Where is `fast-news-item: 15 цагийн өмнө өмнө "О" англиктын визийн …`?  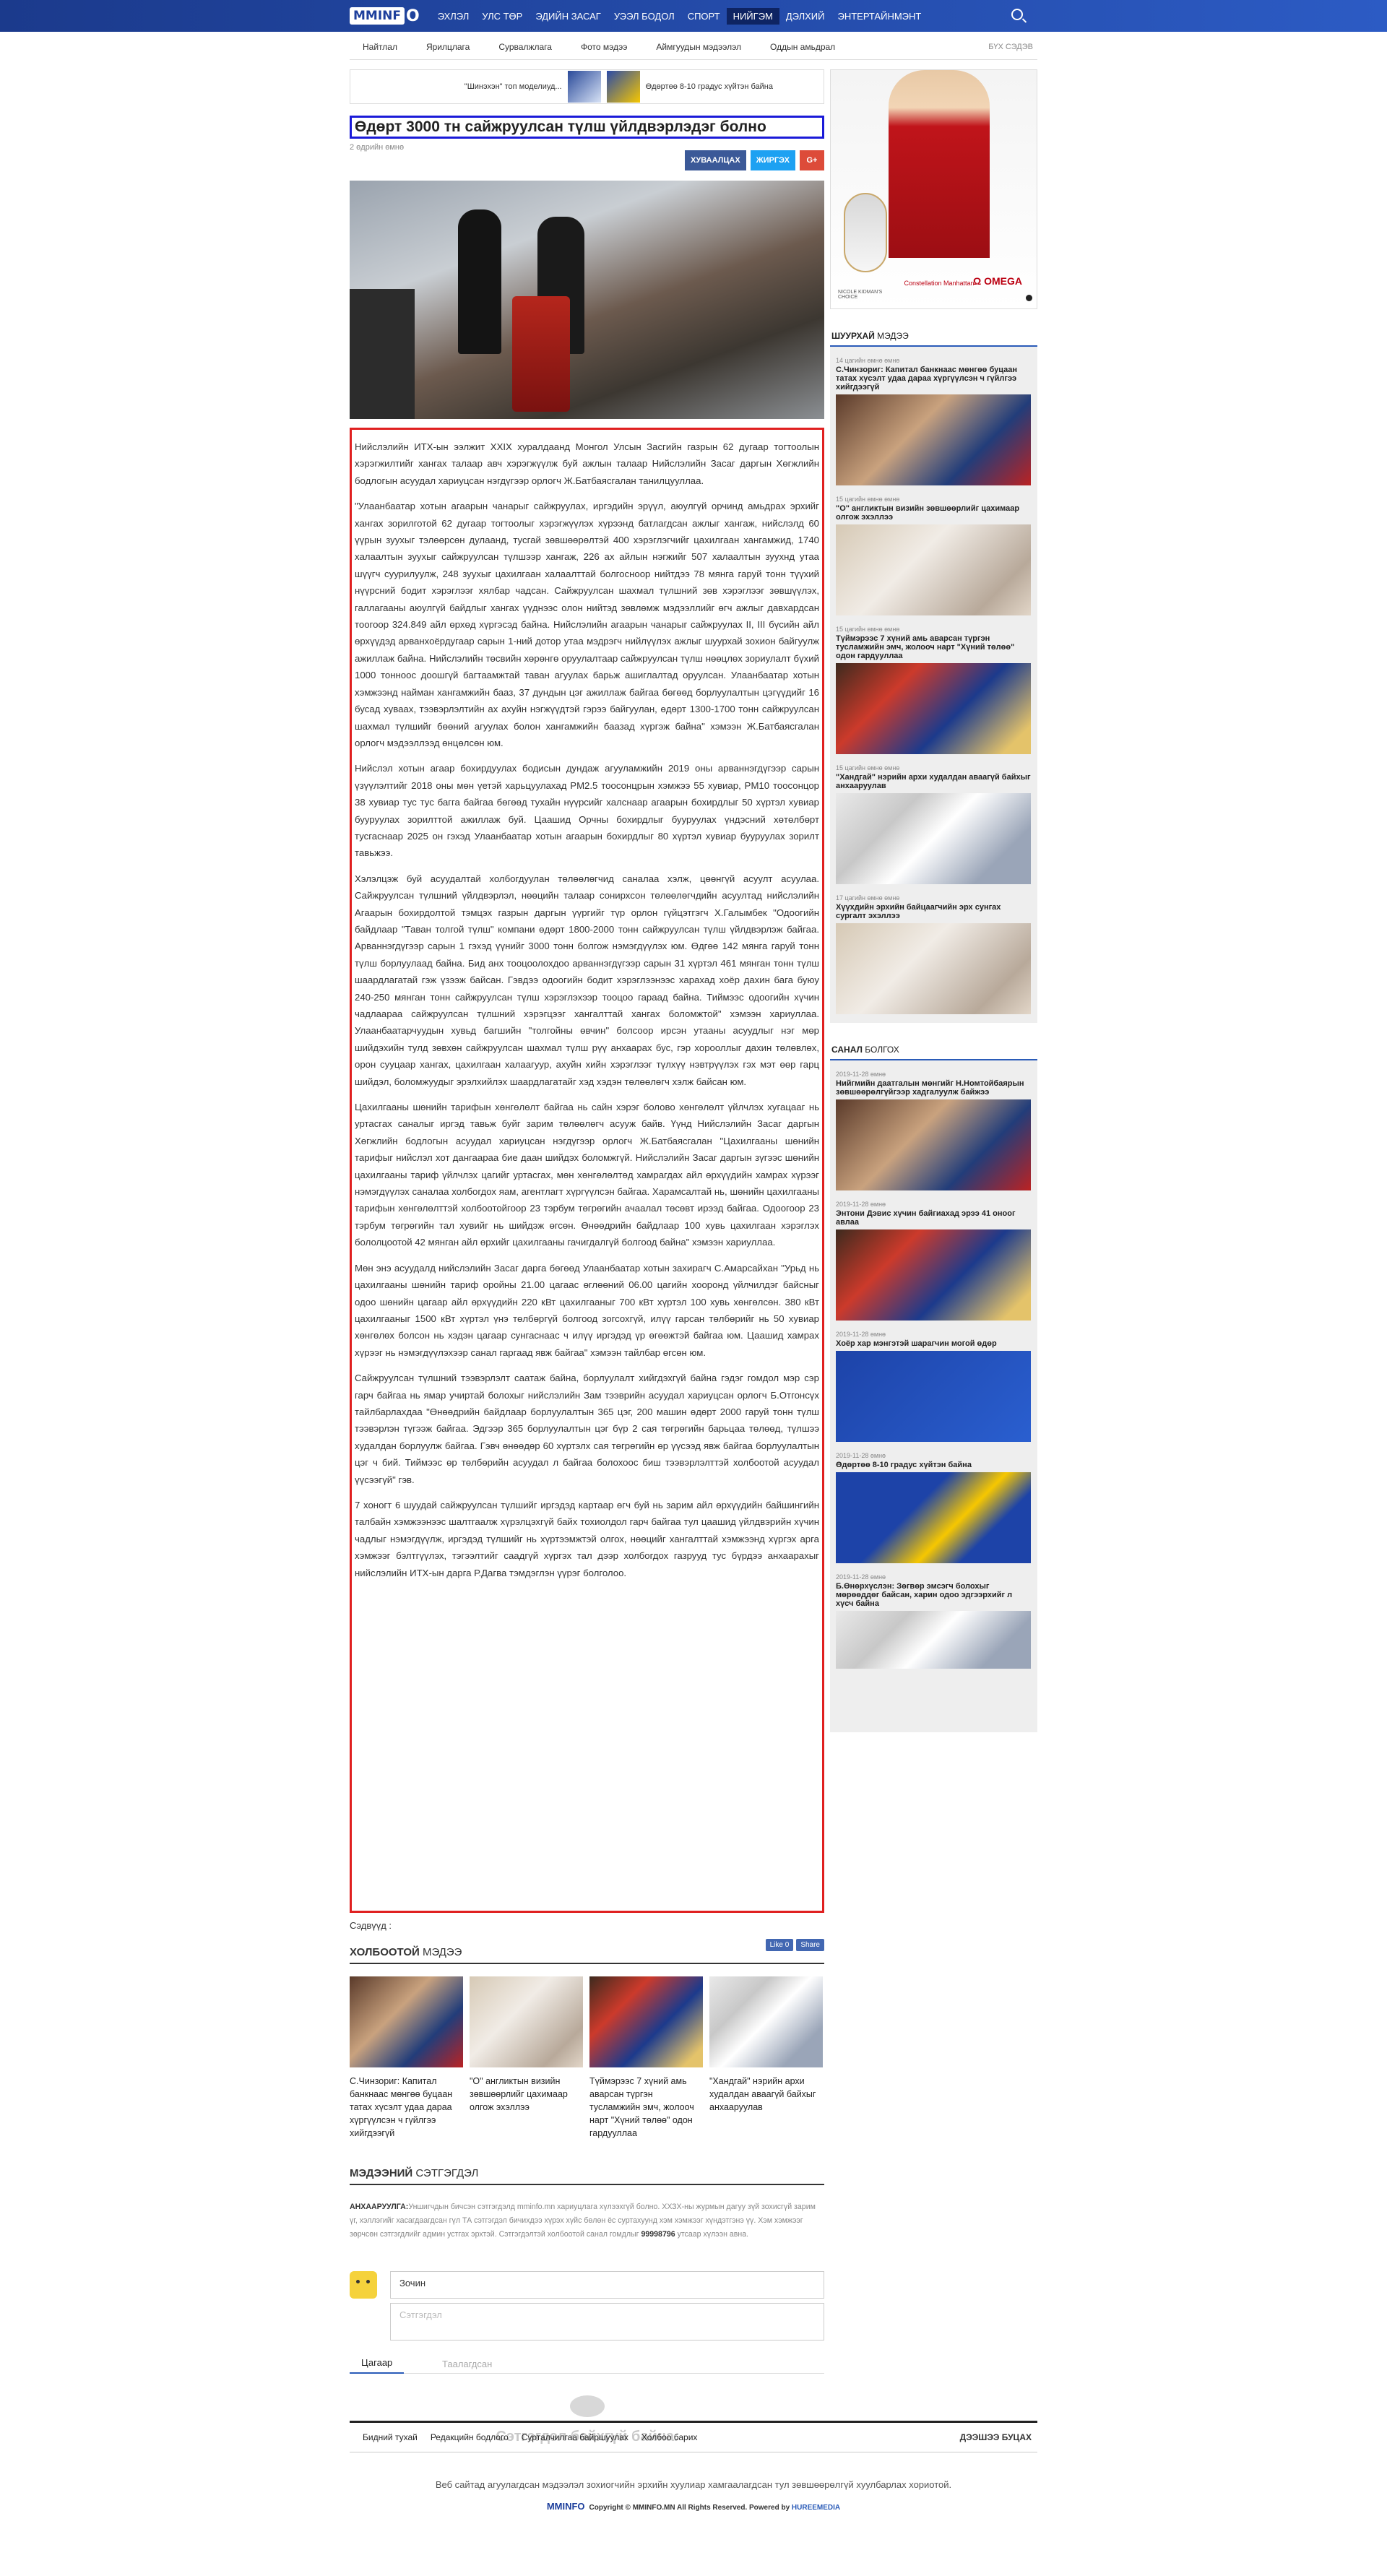 fast-news-item: 15 цагийн өмнө өмнө "О" англиктын визийн … is located at coordinates (933, 555).